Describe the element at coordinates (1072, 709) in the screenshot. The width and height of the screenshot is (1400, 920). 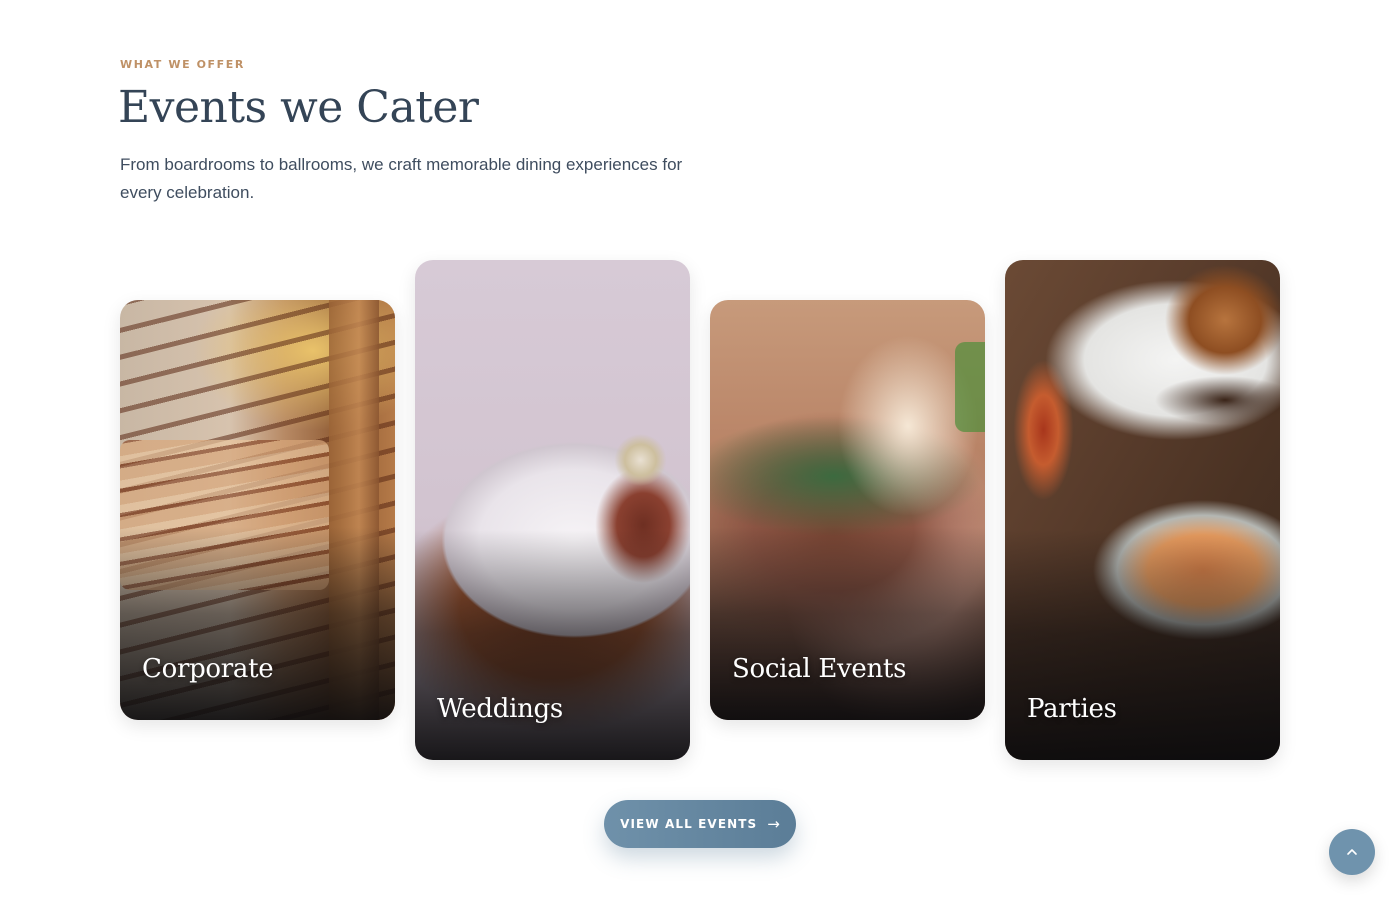
I see `event-card-label: Parties` at that location.